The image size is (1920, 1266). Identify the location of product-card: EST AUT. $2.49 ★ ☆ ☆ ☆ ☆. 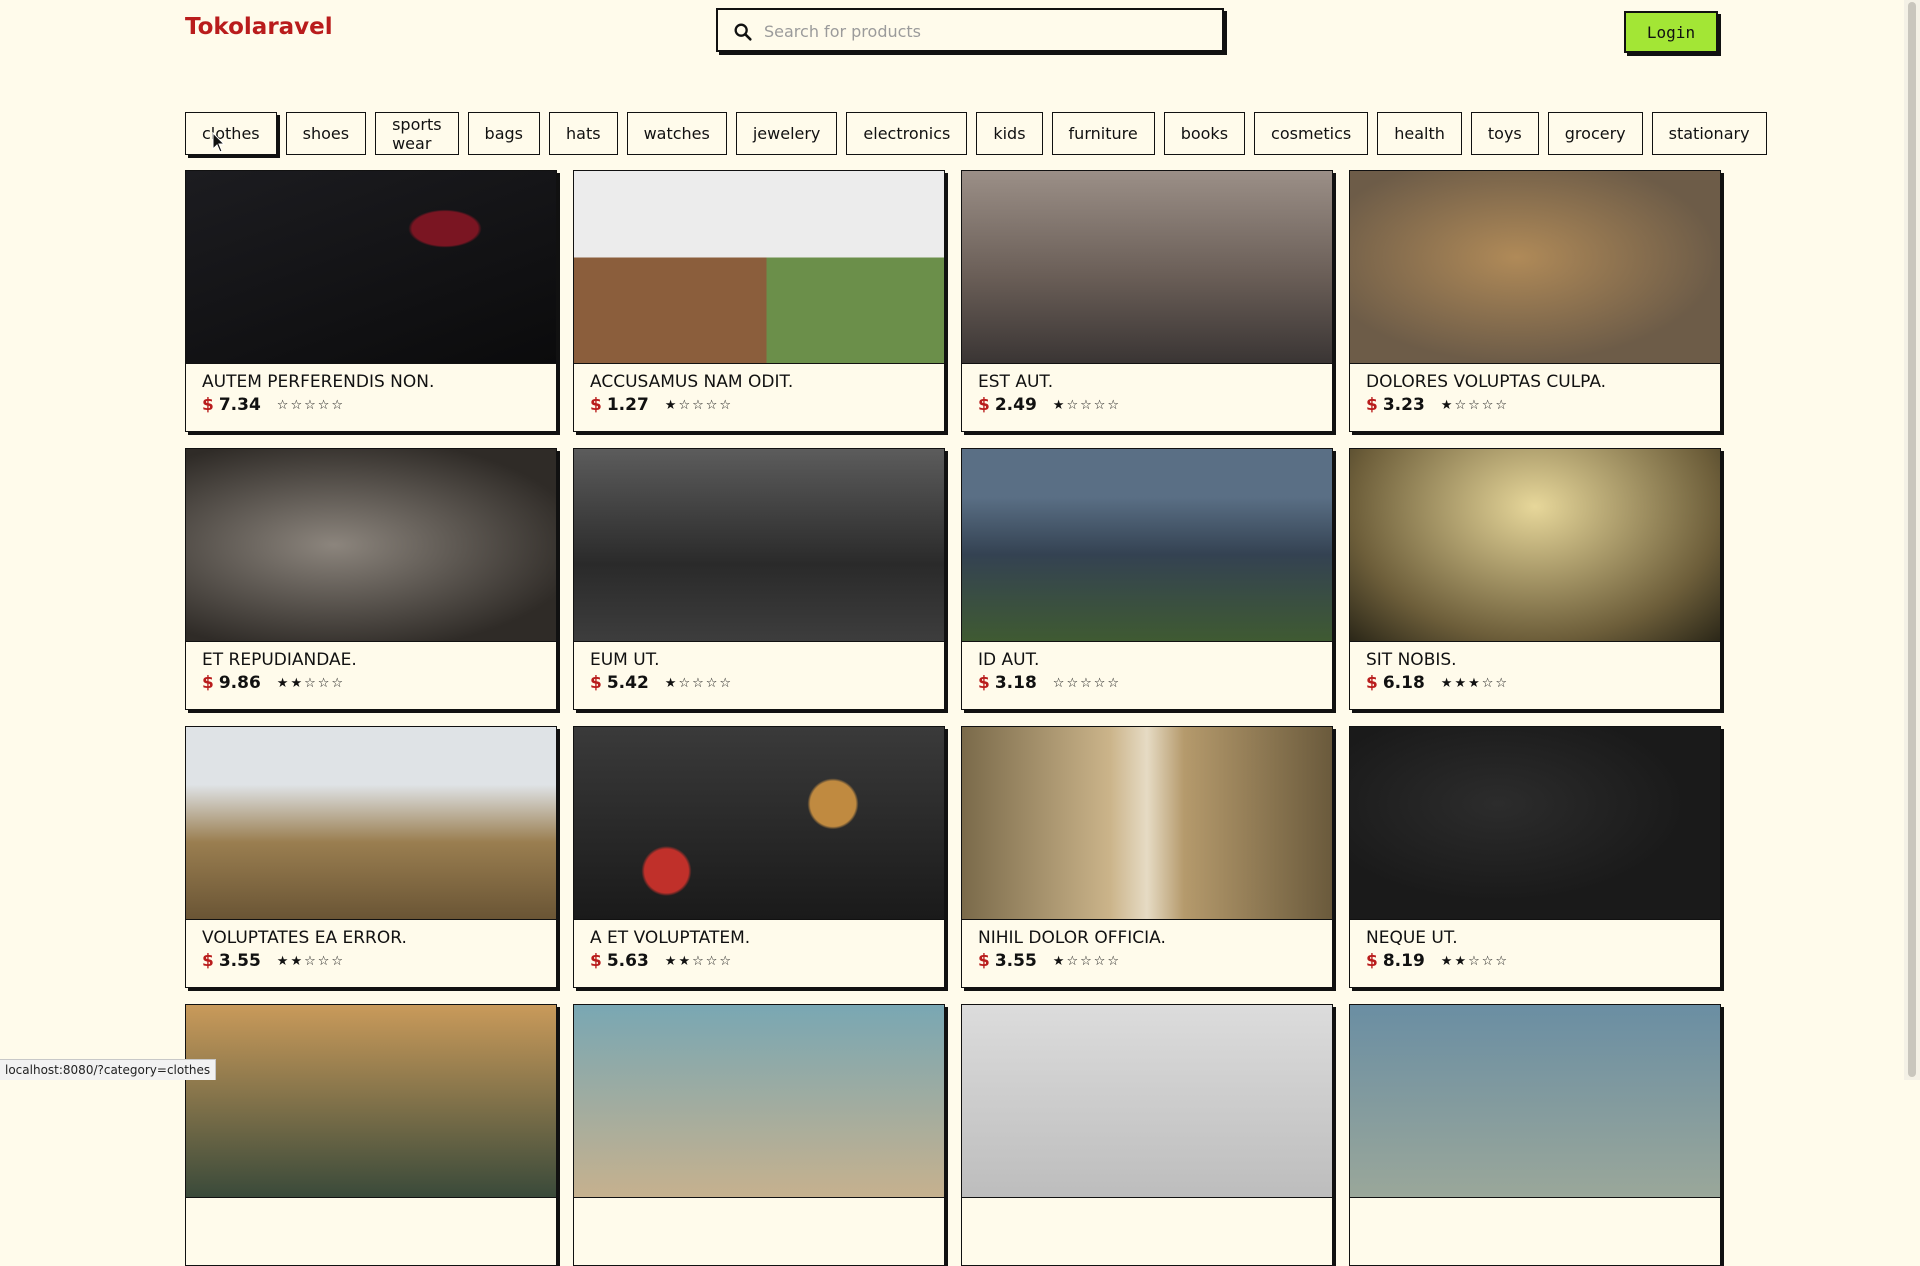
(1147, 301).